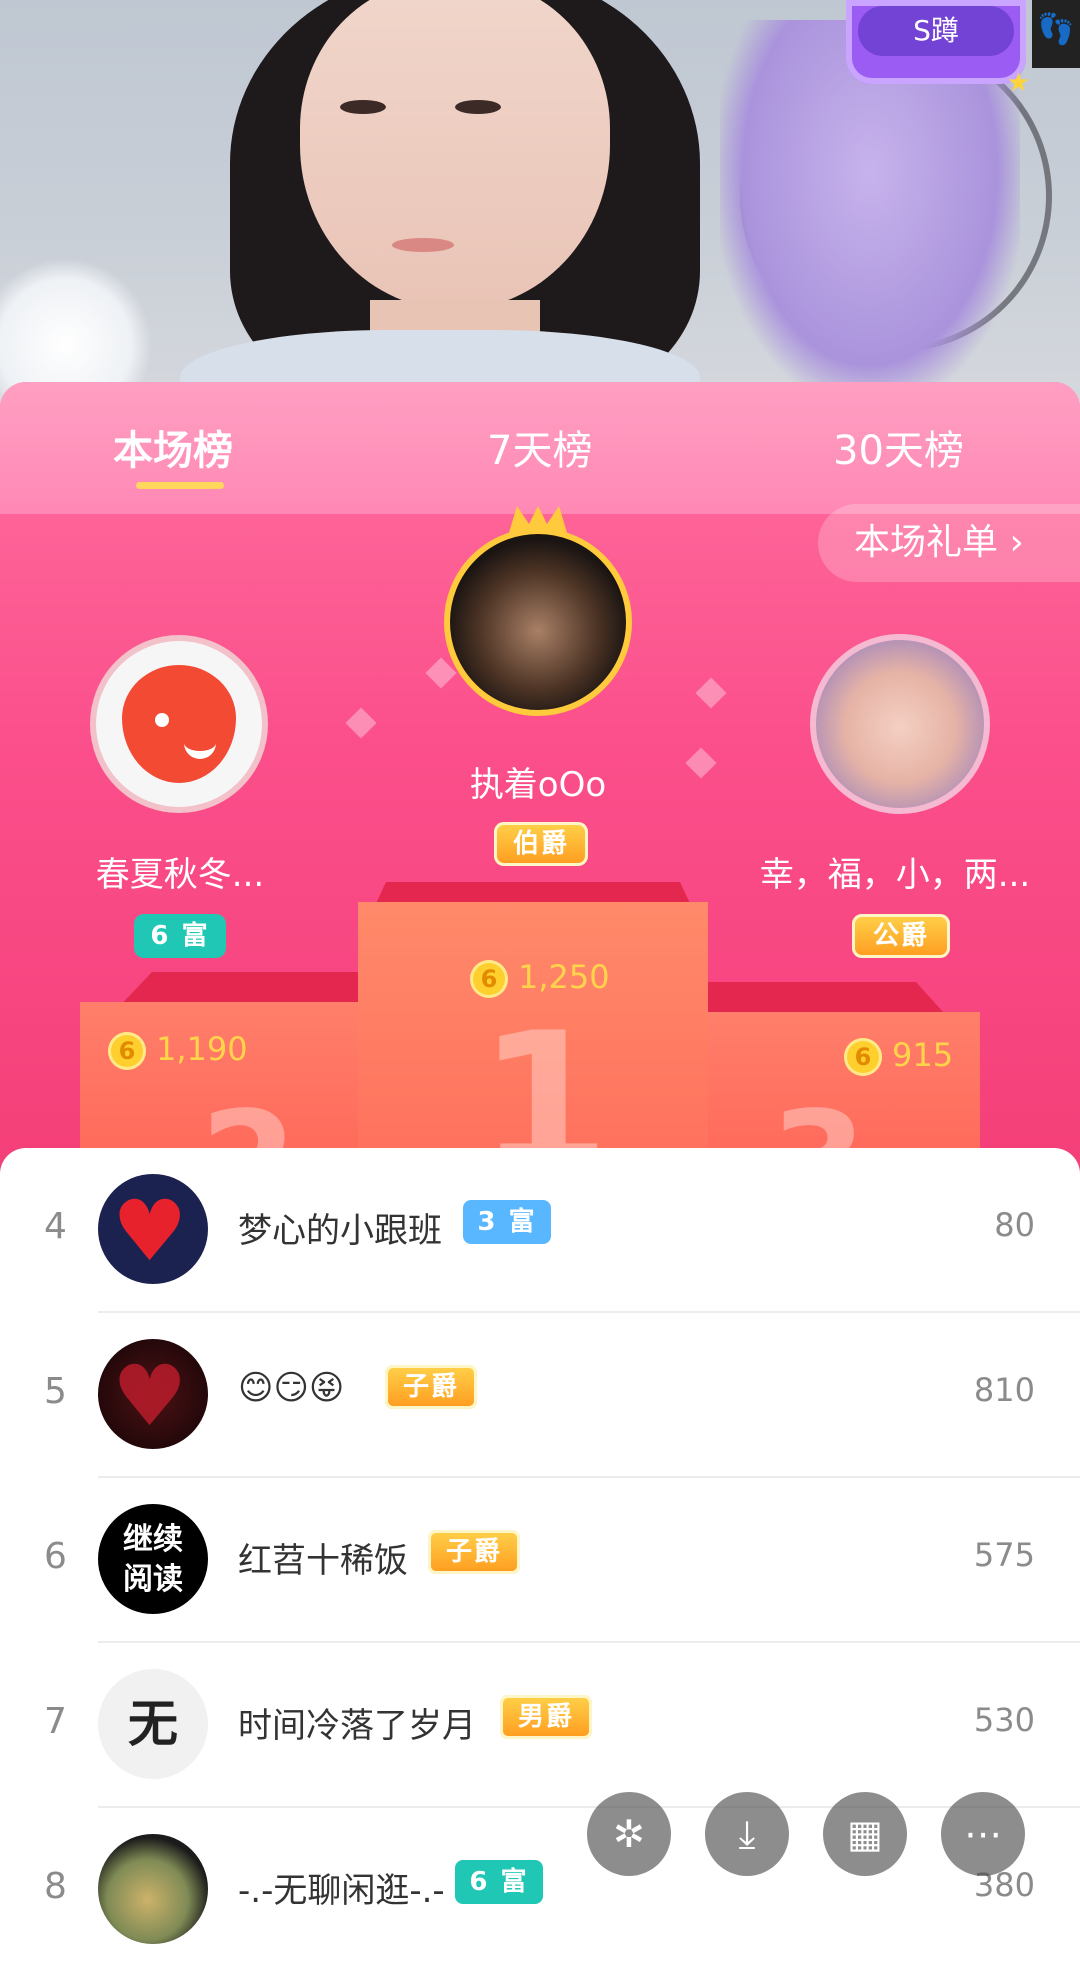 Image resolution: width=1080 pixels, height=1973 pixels. I want to click on ranking-tabs: 本场榜 7天榜 30天榜, so click(540, 448).